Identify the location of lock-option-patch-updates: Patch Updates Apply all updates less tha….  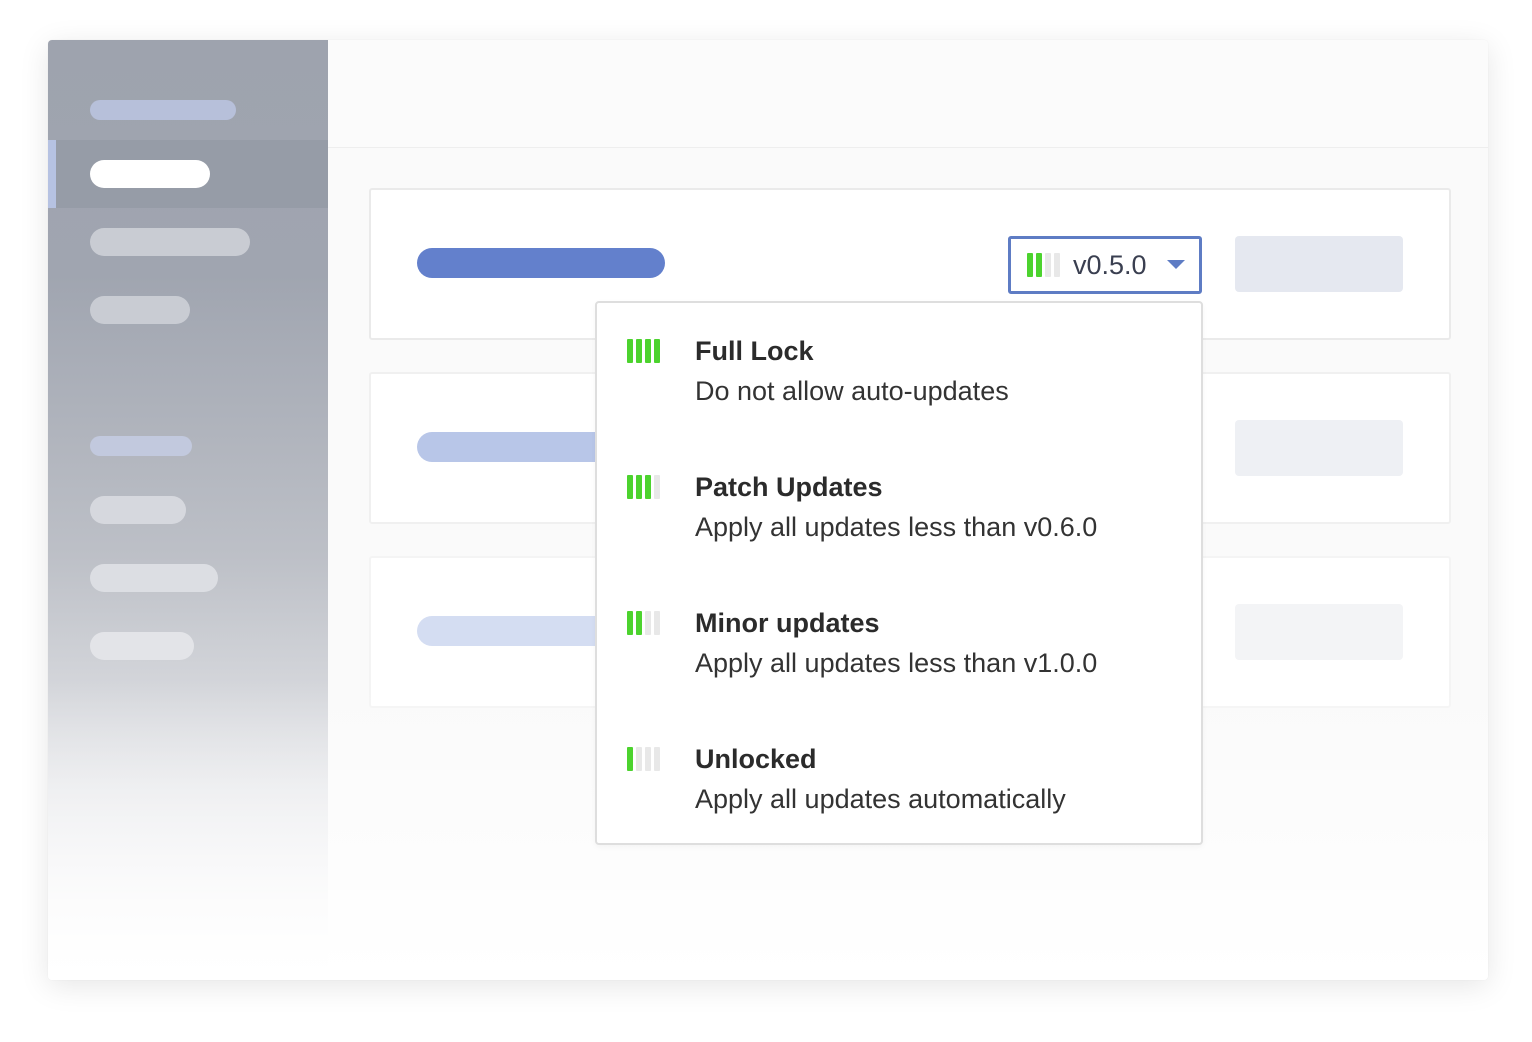
(899, 499).